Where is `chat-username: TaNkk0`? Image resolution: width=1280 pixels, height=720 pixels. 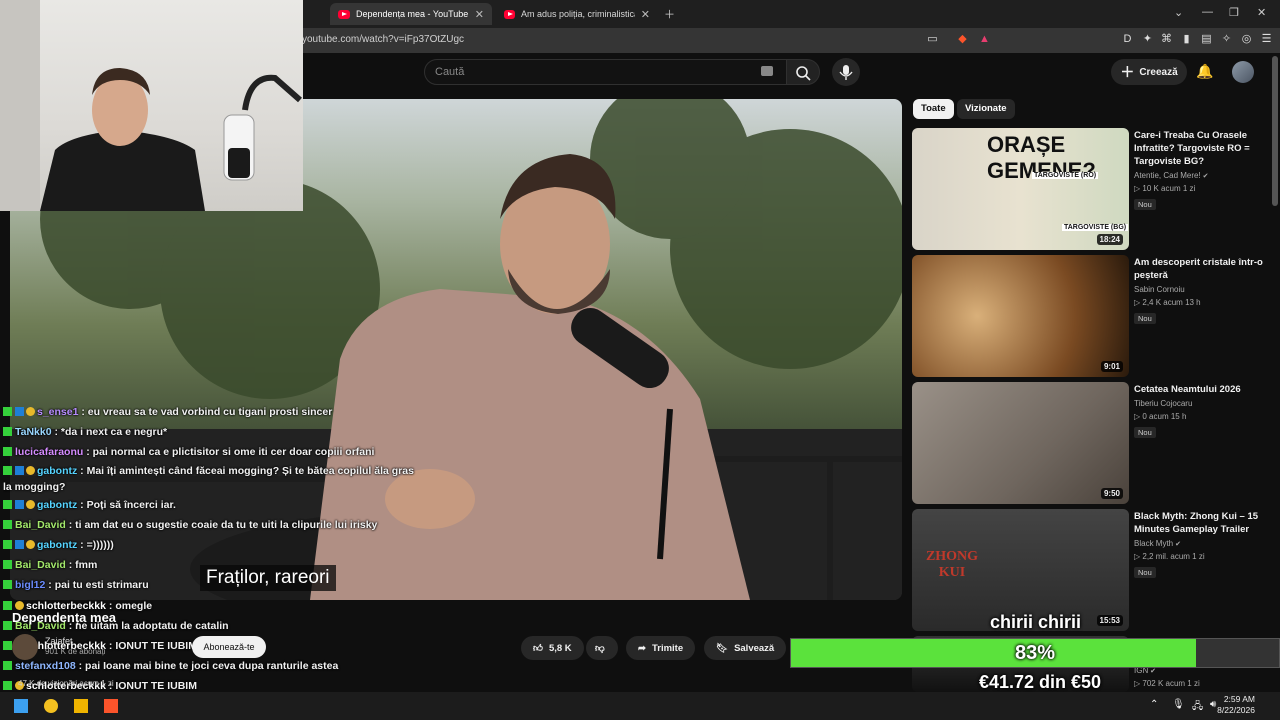 chat-username: TaNkk0 is located at coordinates (33, 432).